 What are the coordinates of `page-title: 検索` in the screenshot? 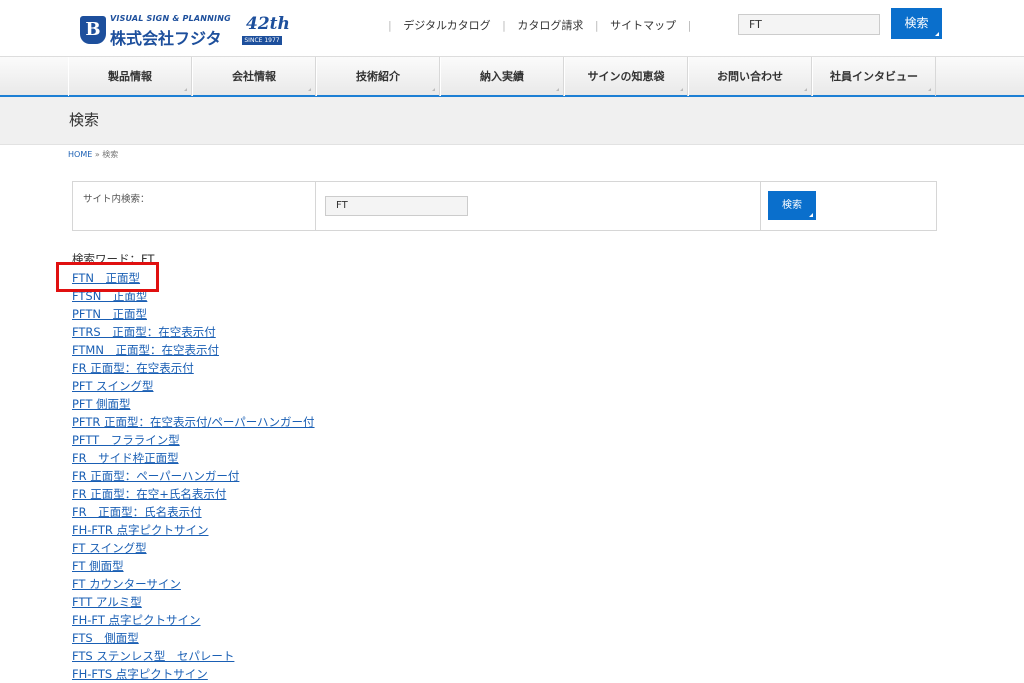 It's located at (84, 120).